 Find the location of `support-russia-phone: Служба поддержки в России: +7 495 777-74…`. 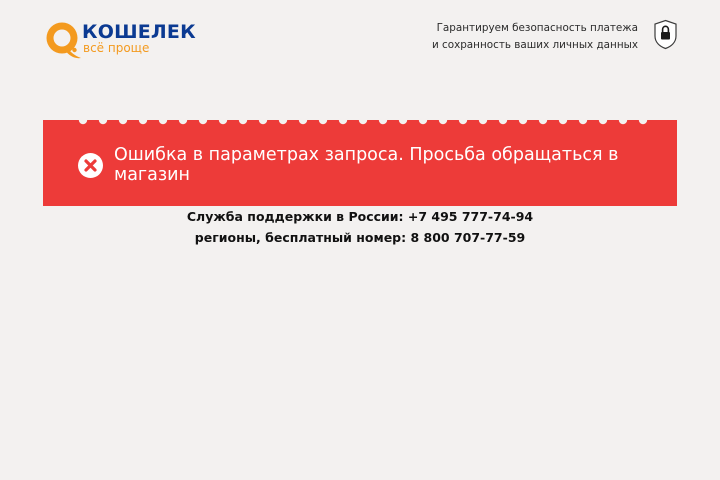

support-russia-phone: Служба поддержки в России: +7 495 777-74… is located at coordinates (360, 216).